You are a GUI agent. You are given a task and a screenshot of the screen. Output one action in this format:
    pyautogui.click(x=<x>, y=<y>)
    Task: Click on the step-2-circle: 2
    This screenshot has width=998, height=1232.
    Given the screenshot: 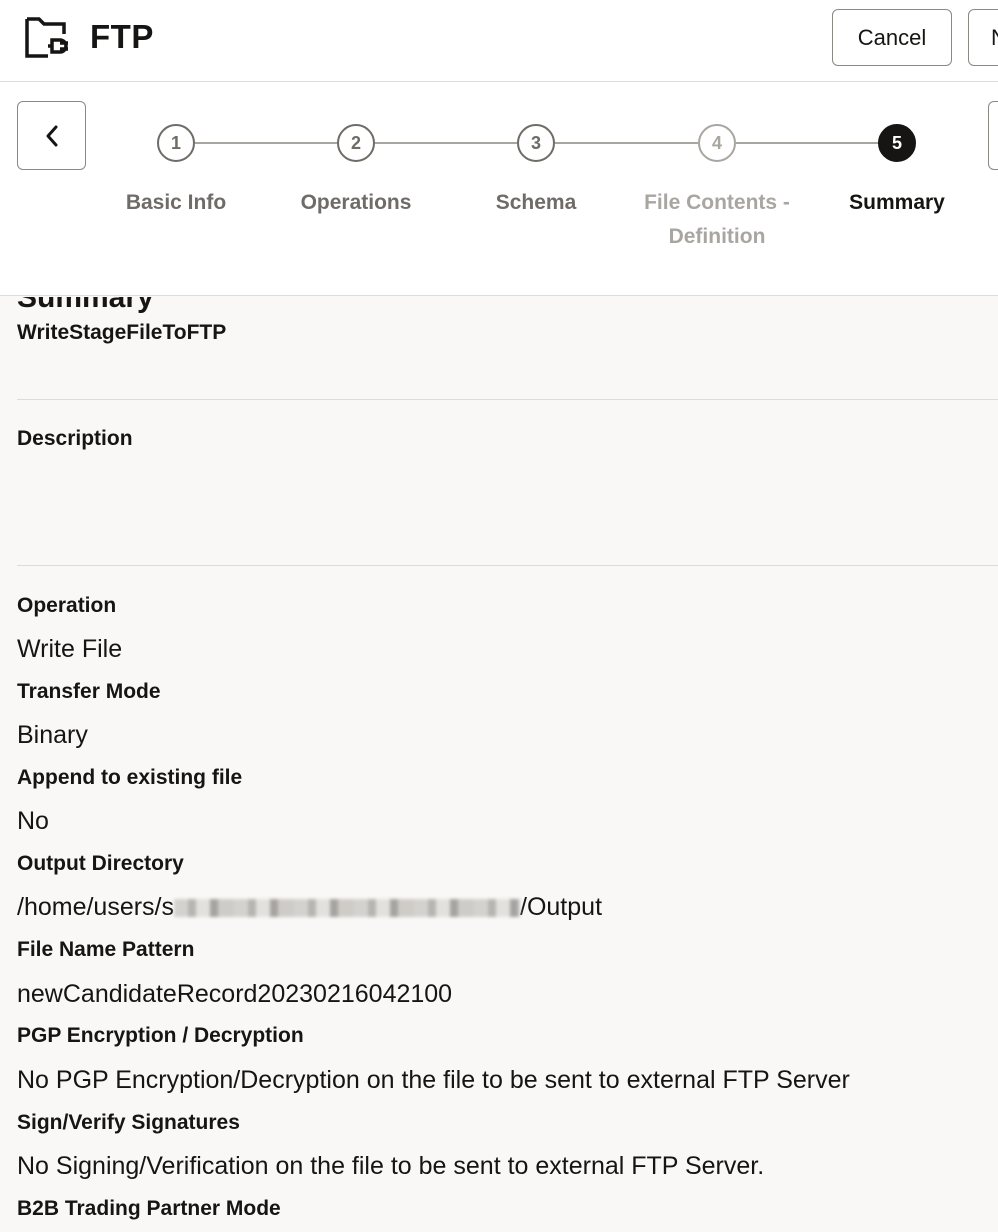 What is the action you would take?
    pyautogui.click(x=356, y=143)
    